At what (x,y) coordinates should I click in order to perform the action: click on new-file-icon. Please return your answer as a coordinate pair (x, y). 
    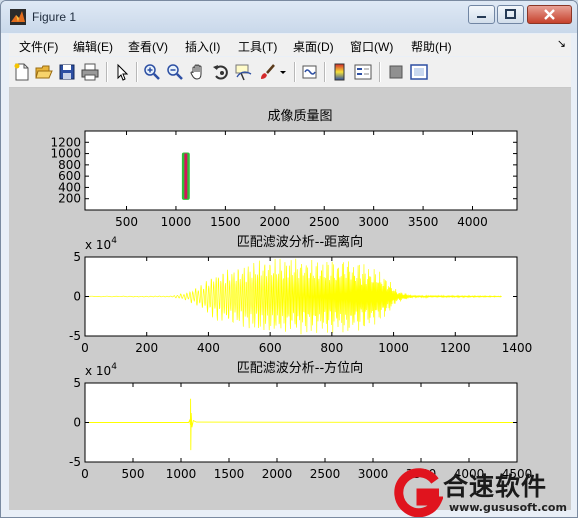
    Looking at the image, I should click on (21, 72).